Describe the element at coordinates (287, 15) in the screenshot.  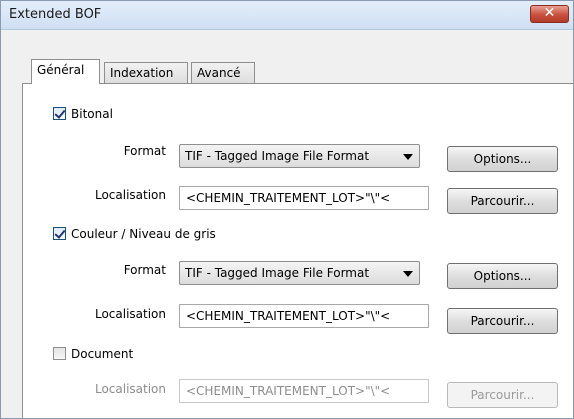
I see `title-bar: Extended BOF ✕` at that location.